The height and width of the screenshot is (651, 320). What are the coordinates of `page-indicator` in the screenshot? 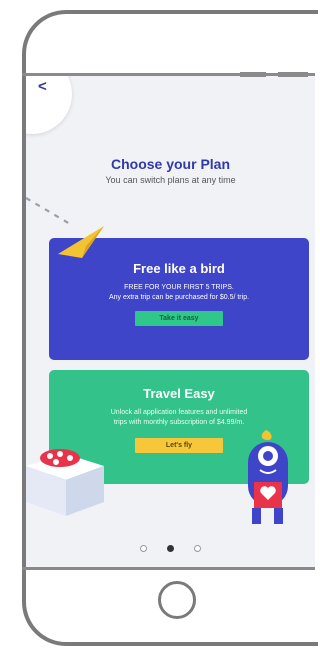 It's located at (170, 548).